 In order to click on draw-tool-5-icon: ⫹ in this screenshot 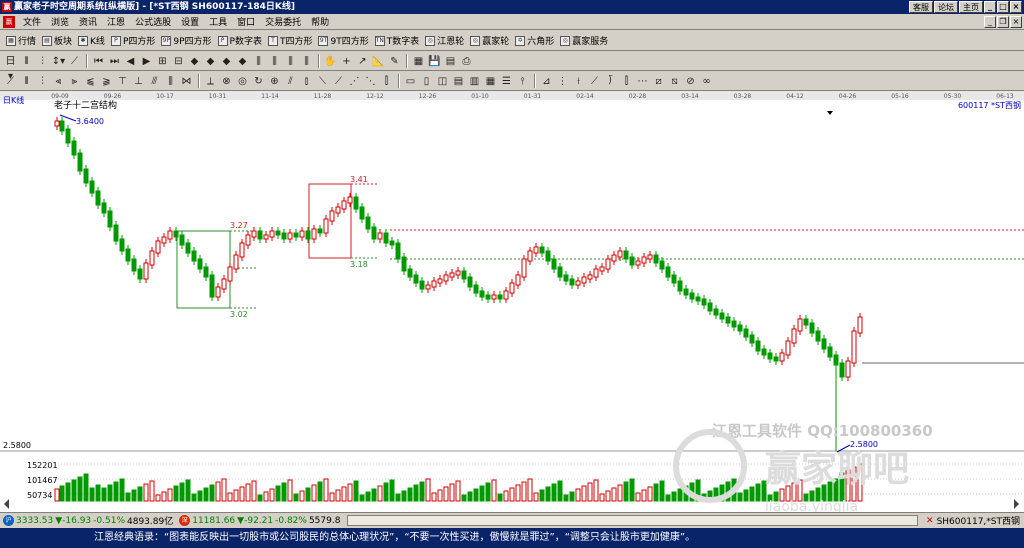, I will do `click(90, 81)`.